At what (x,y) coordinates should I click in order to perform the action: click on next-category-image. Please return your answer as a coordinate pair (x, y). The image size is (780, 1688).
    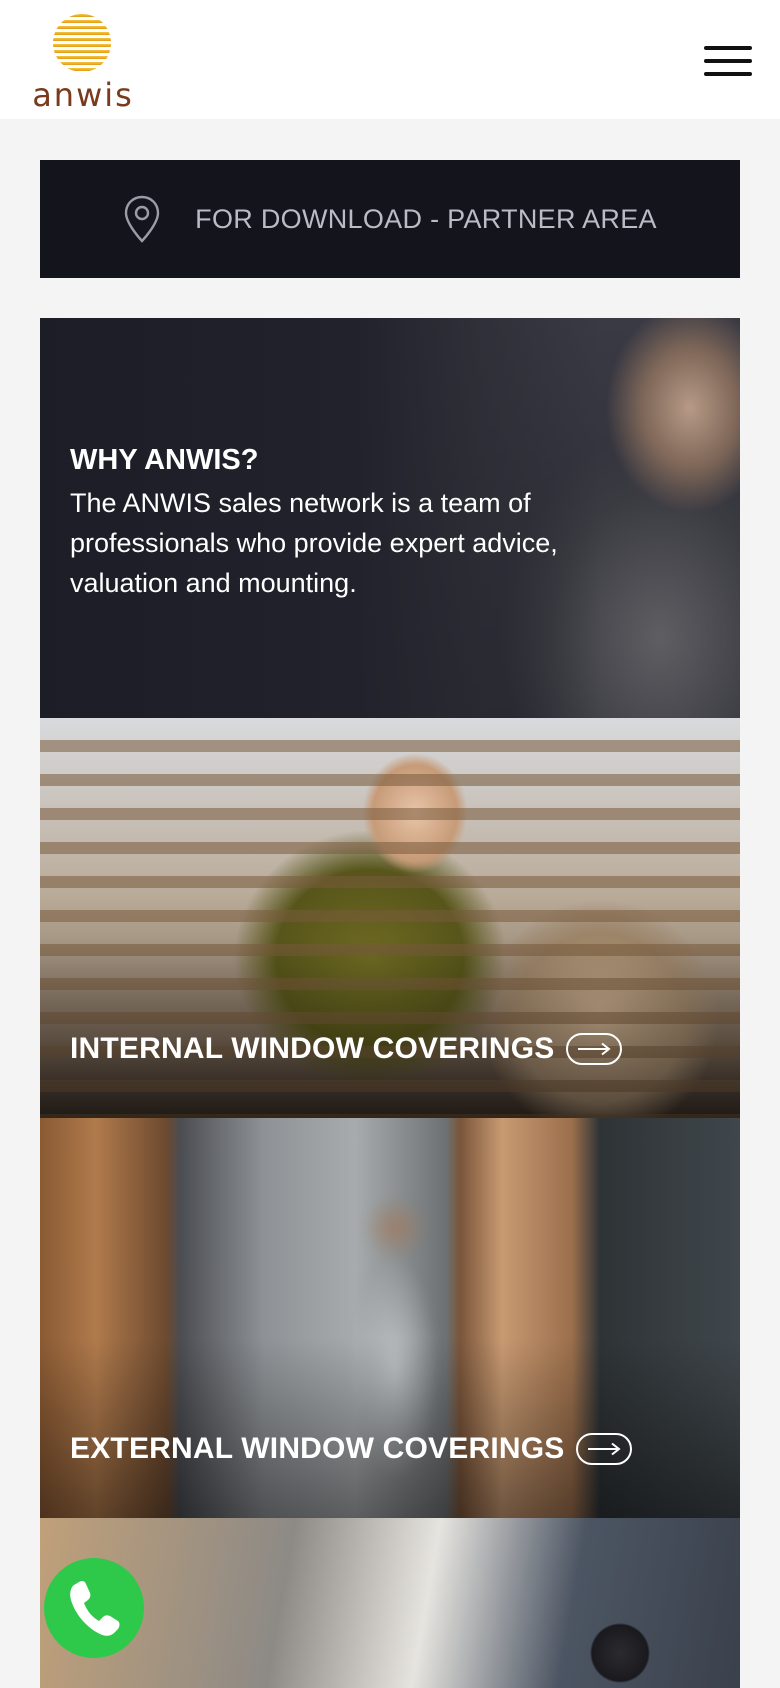
    Looking at the image, I should click on (390, 1603).